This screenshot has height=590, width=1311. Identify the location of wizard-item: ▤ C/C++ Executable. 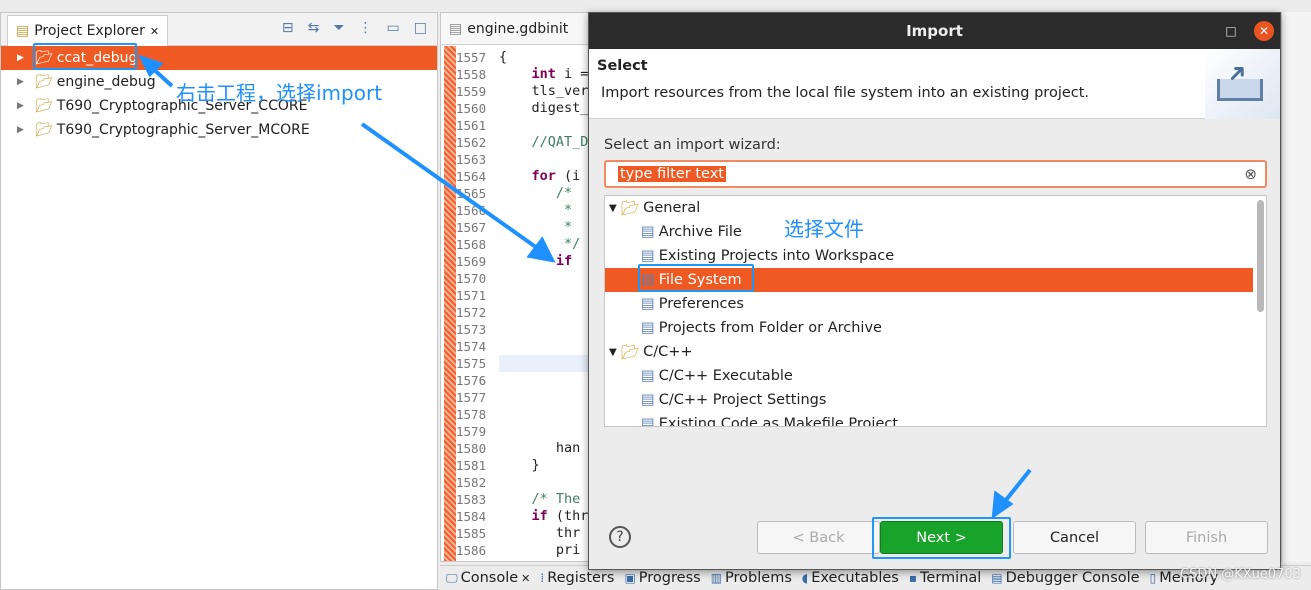
(929, 376).